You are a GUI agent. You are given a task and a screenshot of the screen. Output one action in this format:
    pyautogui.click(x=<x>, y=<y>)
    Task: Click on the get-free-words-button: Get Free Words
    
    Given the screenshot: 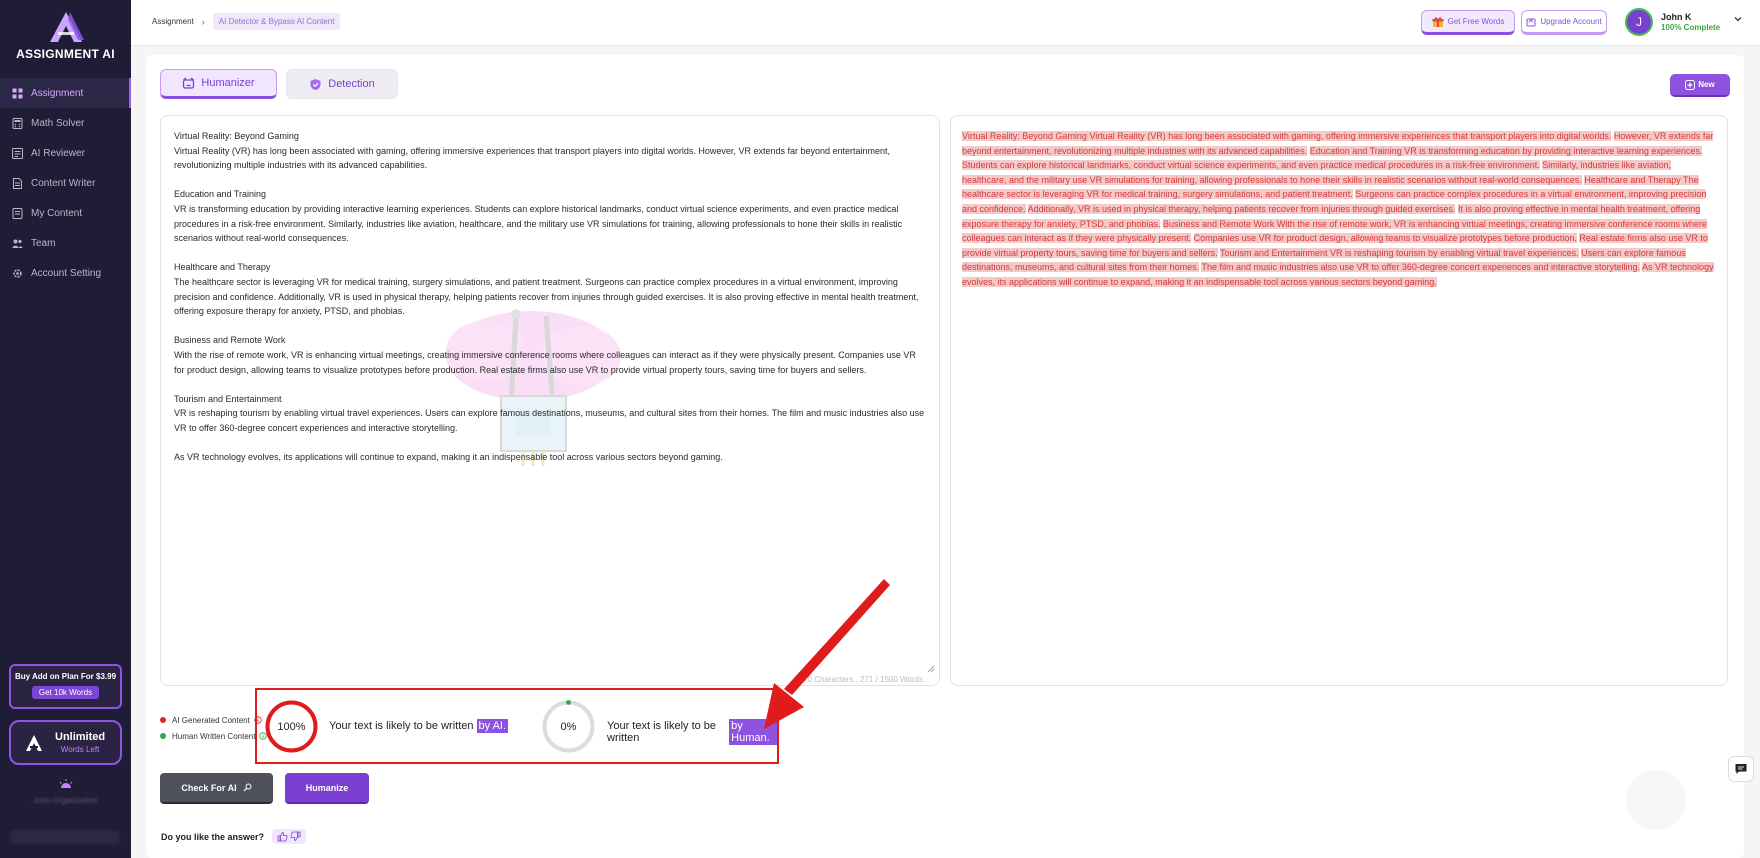 What is the action you would take?
    pyautogui.click(x=1468, y=22)
    